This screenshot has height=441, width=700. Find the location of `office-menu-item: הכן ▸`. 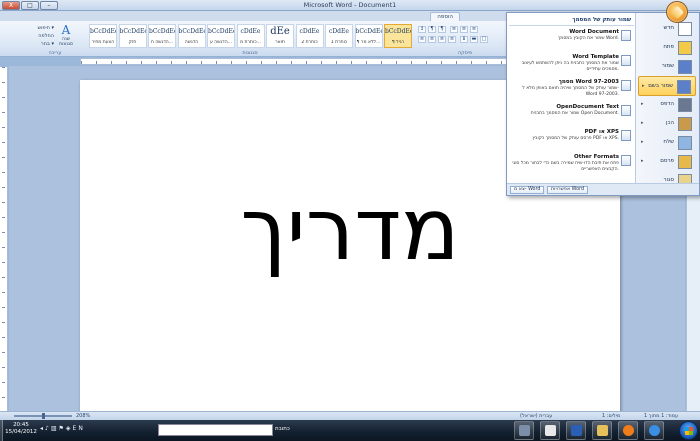

office-menu-item: הכן ▸ is located at coordinates (667, 124).